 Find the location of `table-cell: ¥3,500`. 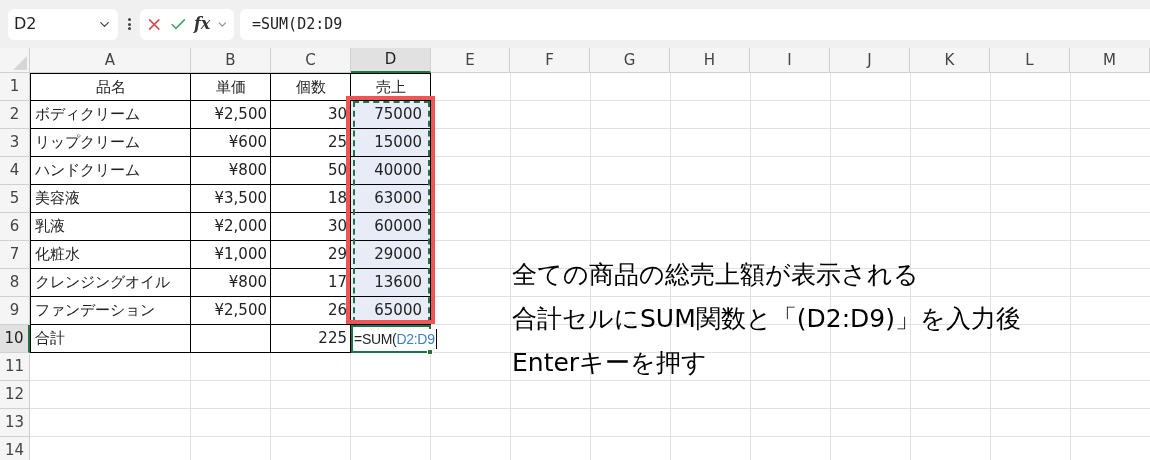

table-cell: ¥3,500 is located at coordinates (231, 199).